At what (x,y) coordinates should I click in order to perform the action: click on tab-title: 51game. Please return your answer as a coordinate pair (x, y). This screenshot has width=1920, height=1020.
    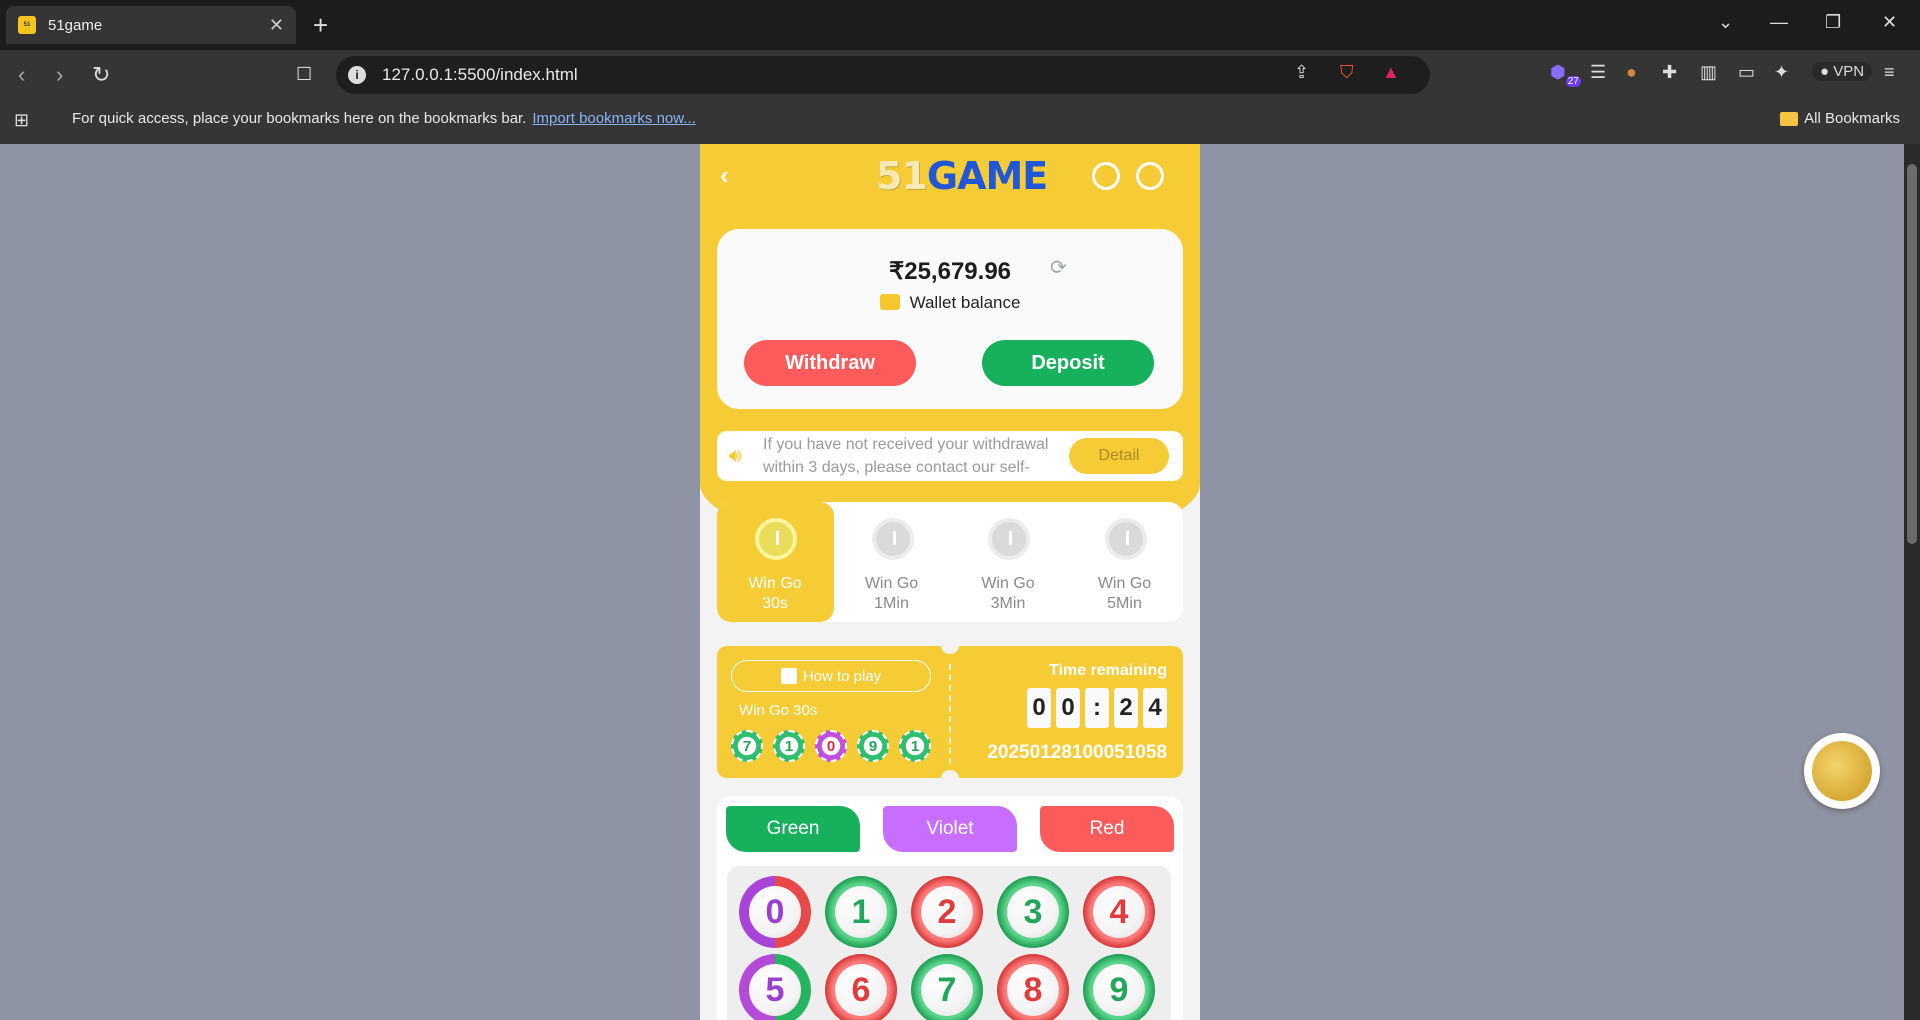
    Looking at the image, I should click on (75, 25).